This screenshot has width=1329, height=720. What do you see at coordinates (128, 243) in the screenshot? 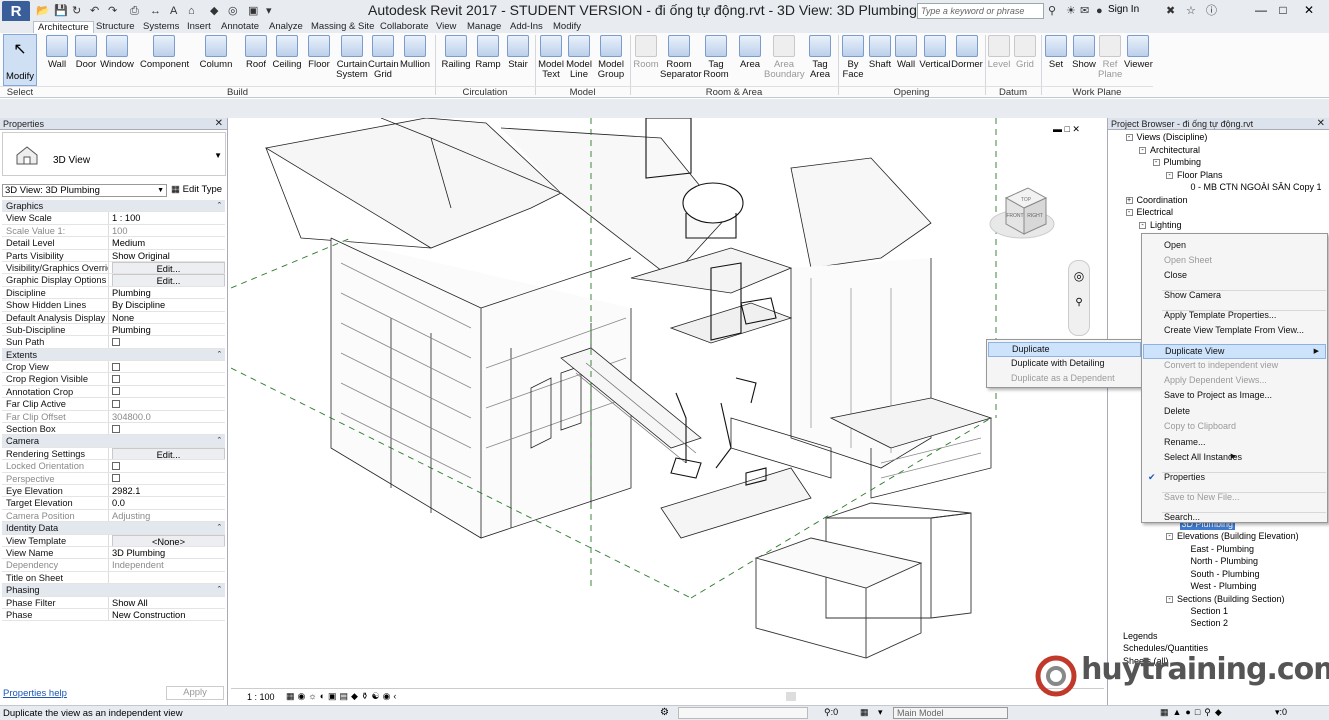
I see `property-value: Medium` at bounding box center [128, 243].